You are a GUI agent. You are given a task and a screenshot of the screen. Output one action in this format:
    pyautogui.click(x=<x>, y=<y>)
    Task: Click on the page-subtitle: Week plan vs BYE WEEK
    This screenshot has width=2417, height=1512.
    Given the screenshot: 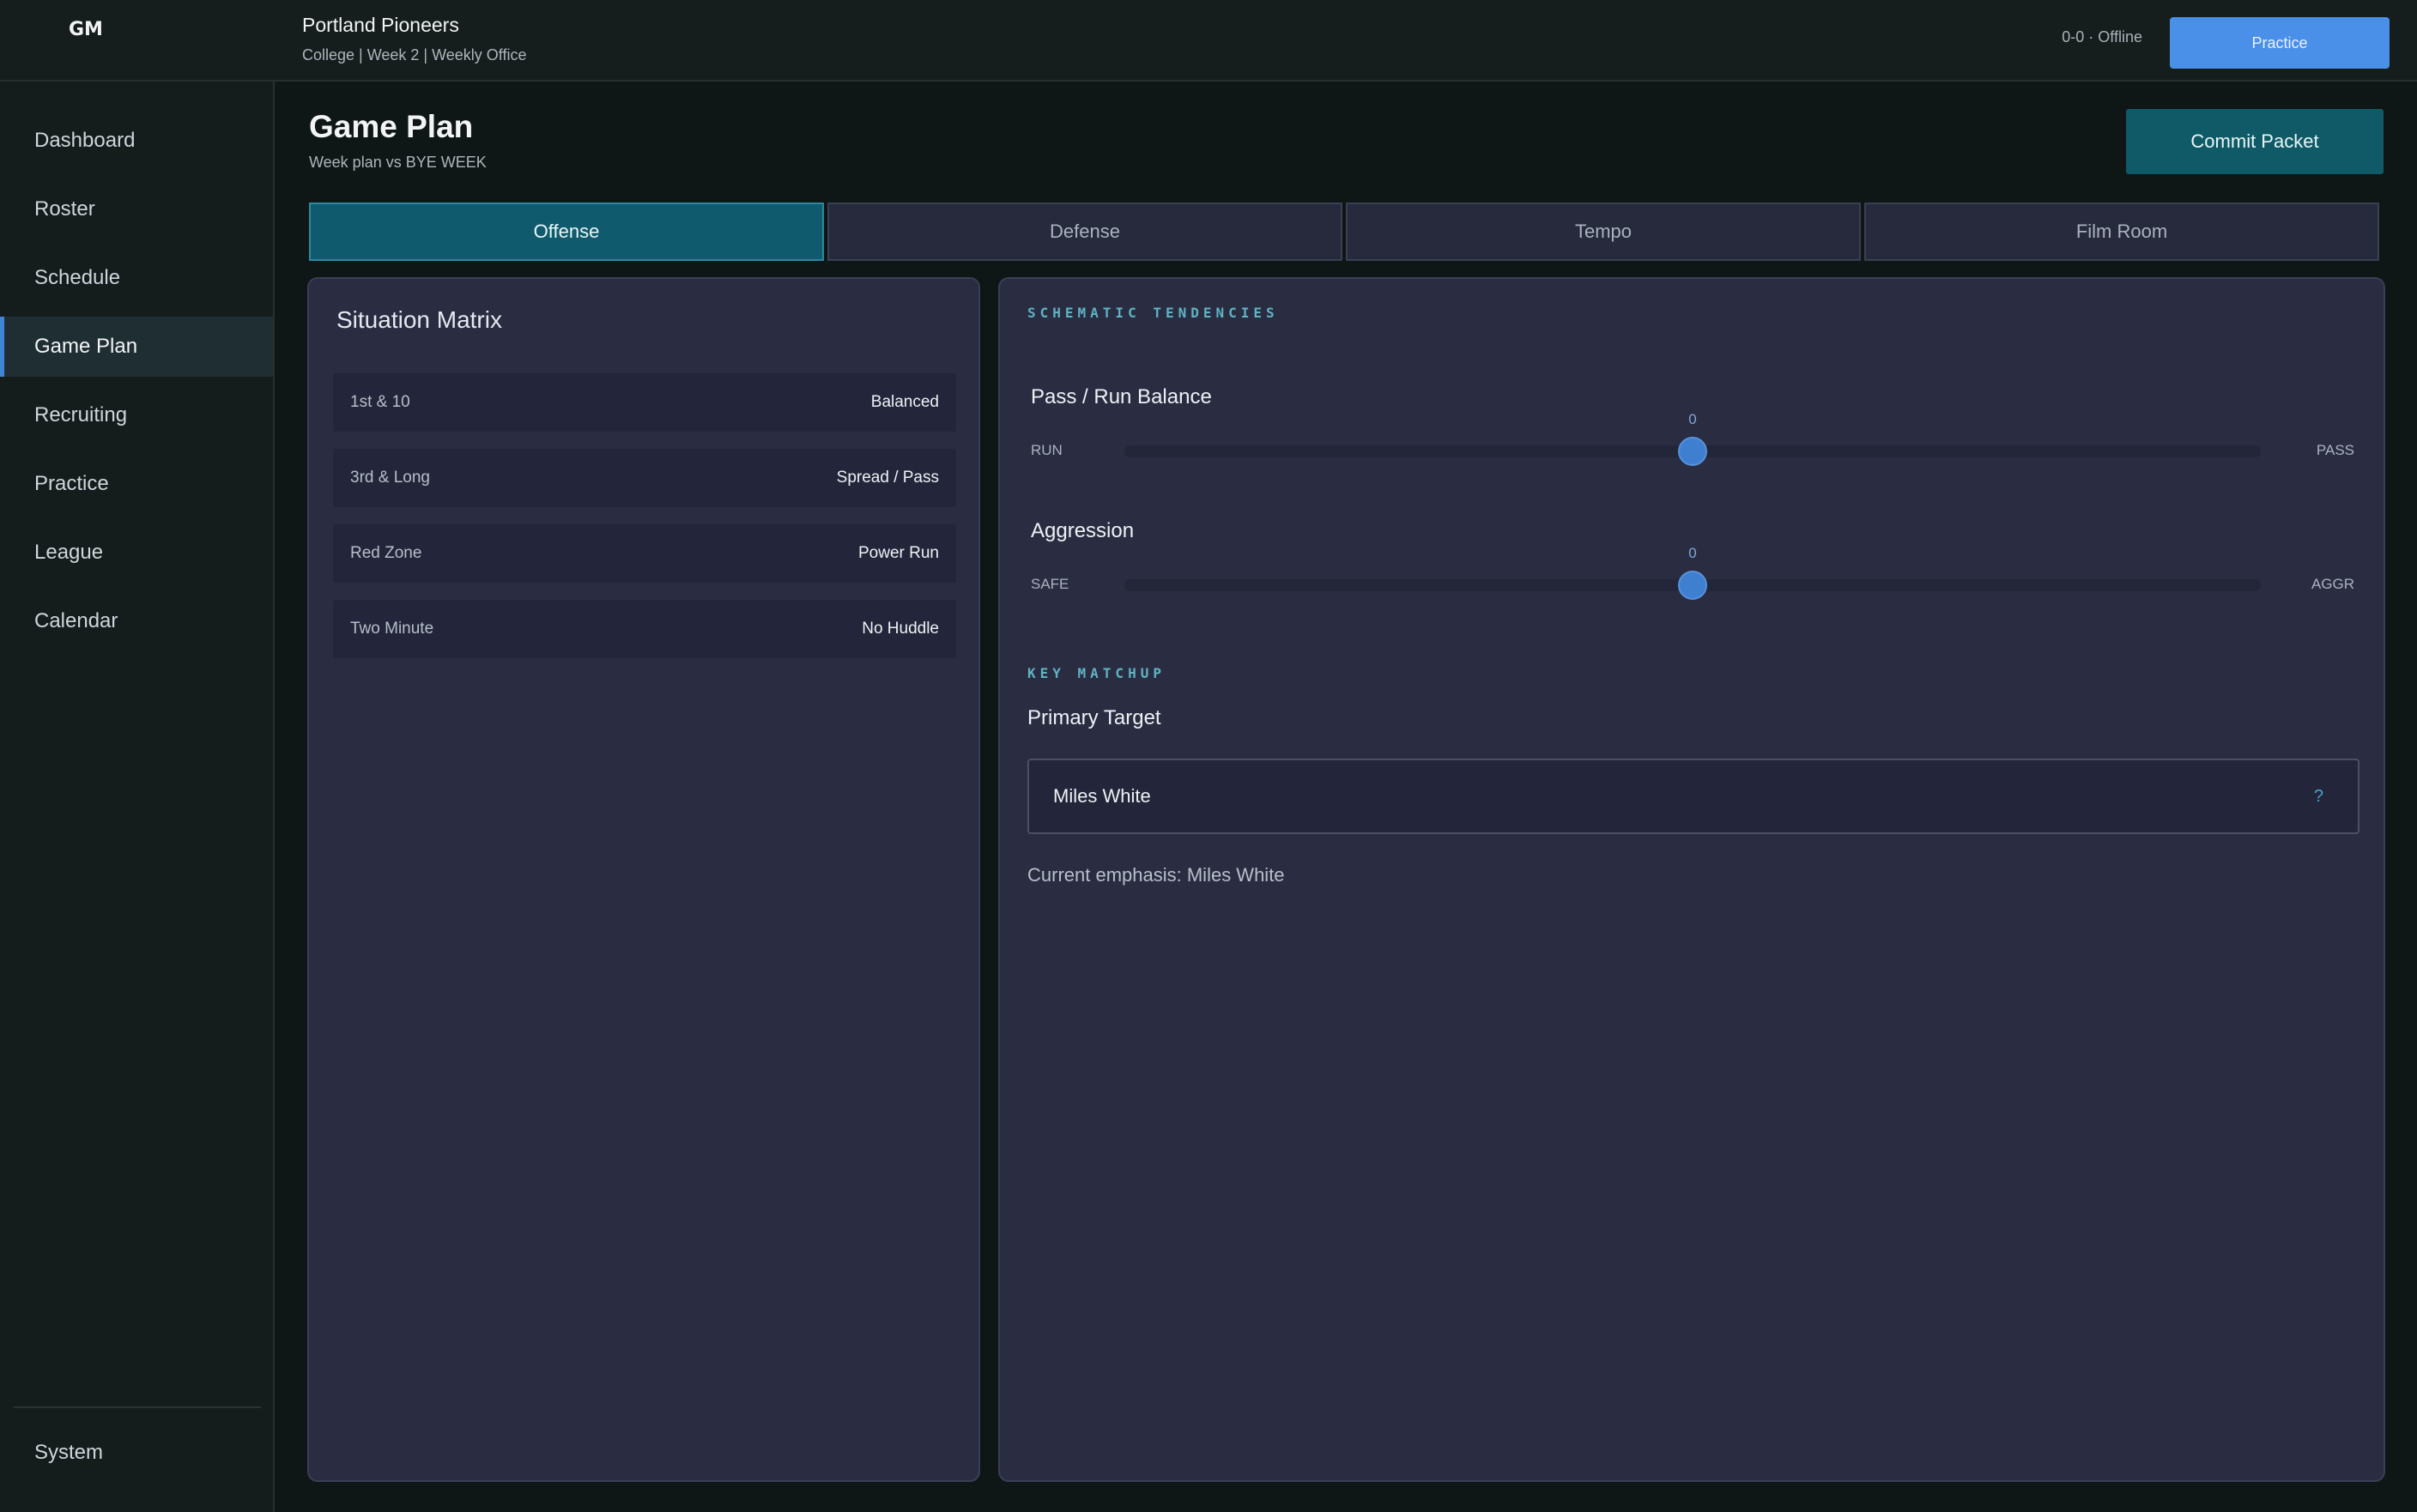 What is the action you would take?
    pyautogui.click(x=398, y=162)
    